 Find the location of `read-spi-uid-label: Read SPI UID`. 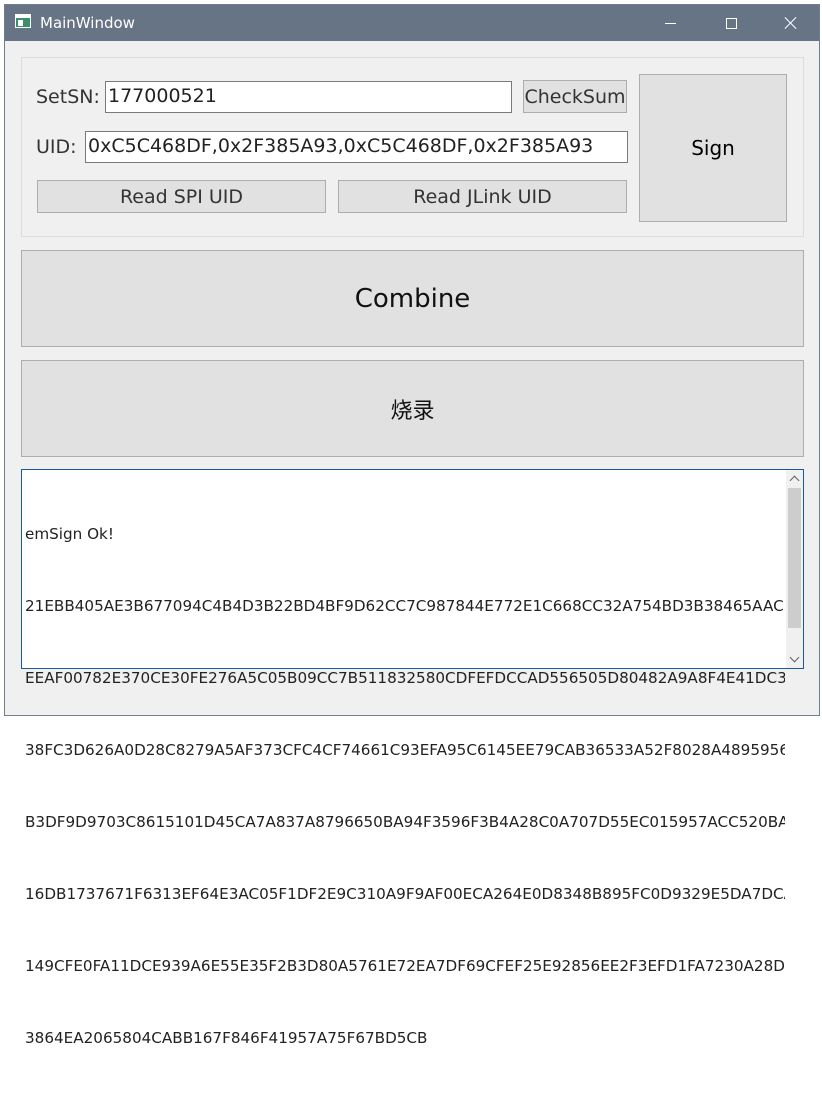

read-spi-uid-label: Read SPI UID is located at coordinates (181, 196).